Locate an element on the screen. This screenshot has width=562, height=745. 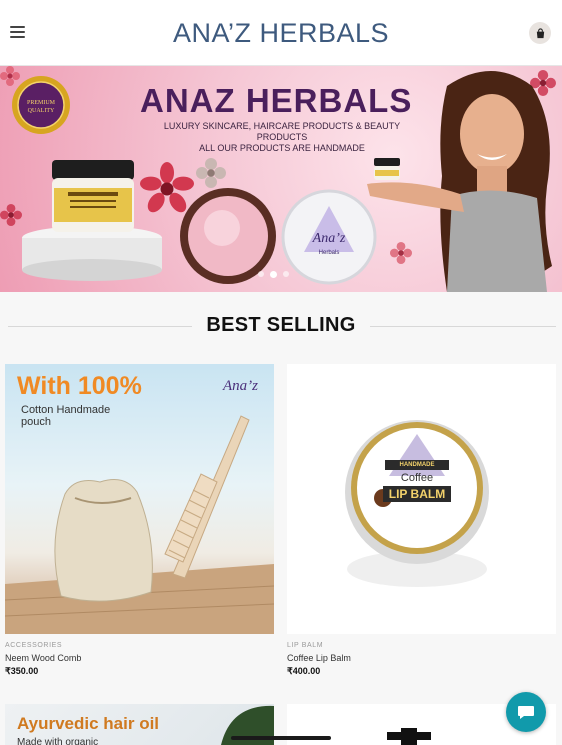
image-label-mid: Coffee is located at coordinates (417, 478).